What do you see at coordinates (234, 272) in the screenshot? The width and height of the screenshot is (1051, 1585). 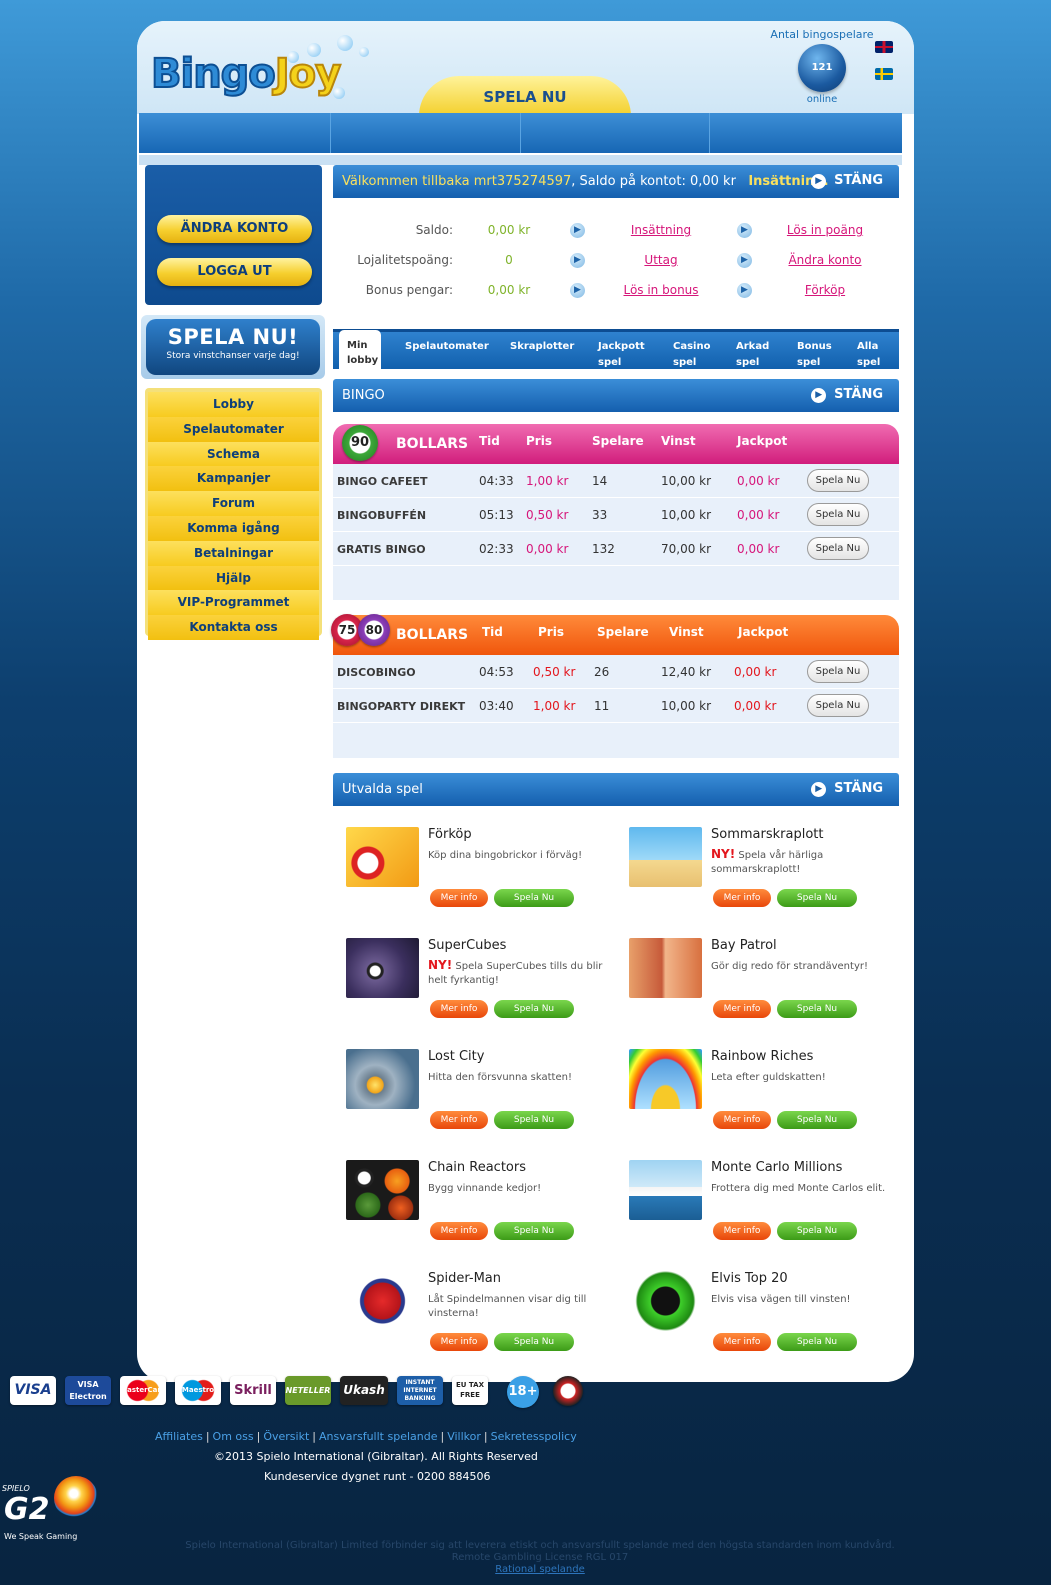 I see `logout-button: LOGGA UT` at bounding box center [234, 272].